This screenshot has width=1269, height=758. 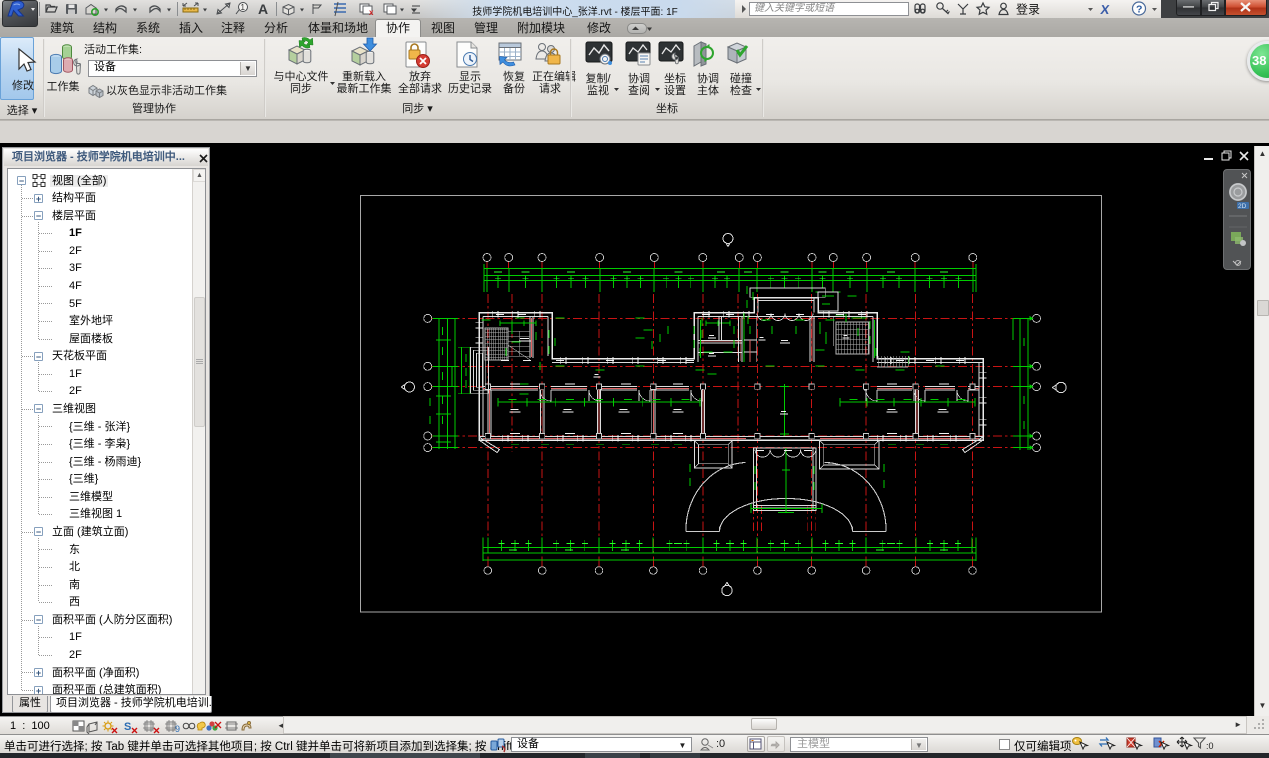 I want to click on svg-text: A, so click(x=263, y=9).